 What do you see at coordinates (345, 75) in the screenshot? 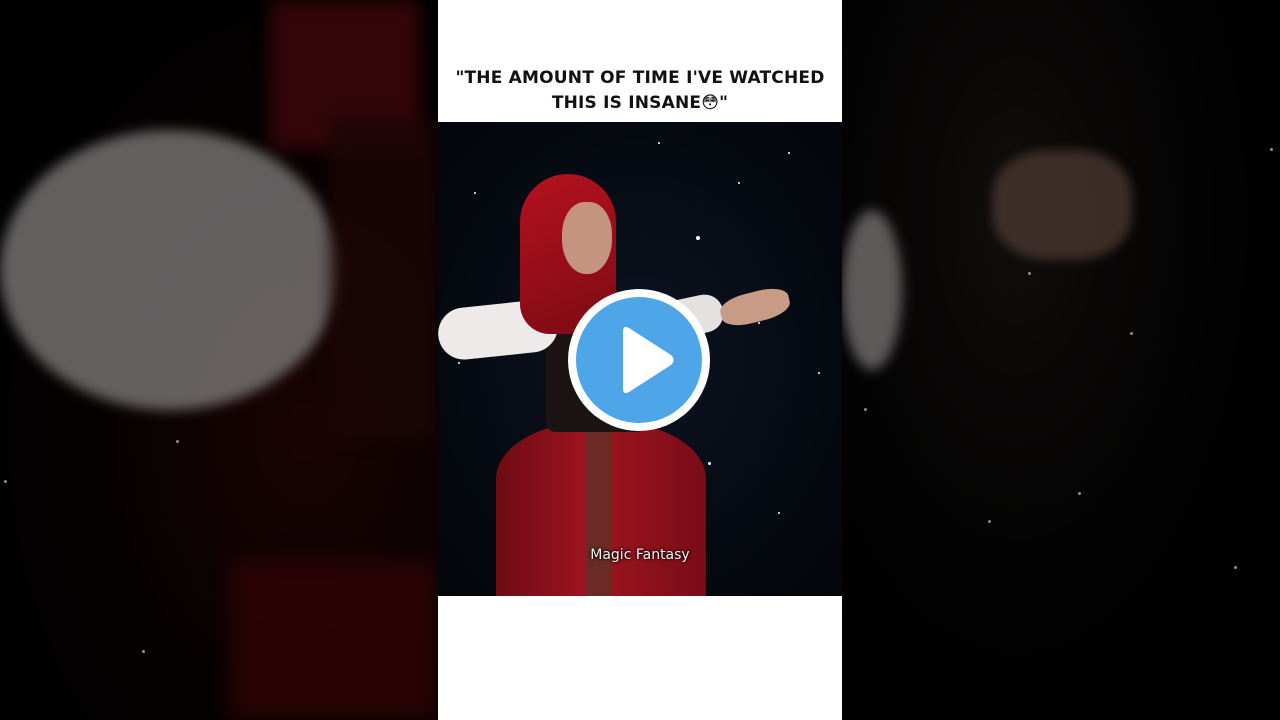
I see `blurred-scarf` at bounding box center [345, 75].